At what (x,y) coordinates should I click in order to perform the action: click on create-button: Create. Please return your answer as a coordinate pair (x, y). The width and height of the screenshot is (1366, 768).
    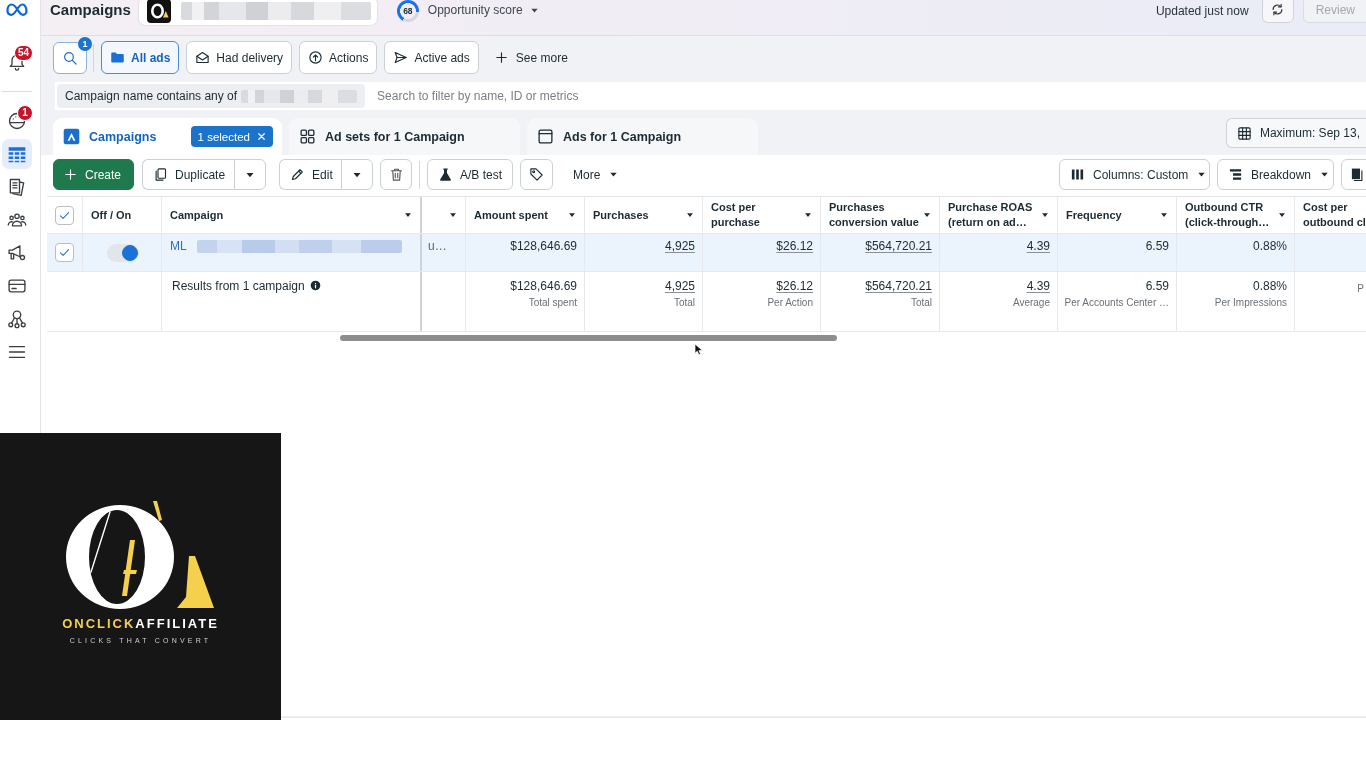
    Looking at the image, I should click on (94, 174).